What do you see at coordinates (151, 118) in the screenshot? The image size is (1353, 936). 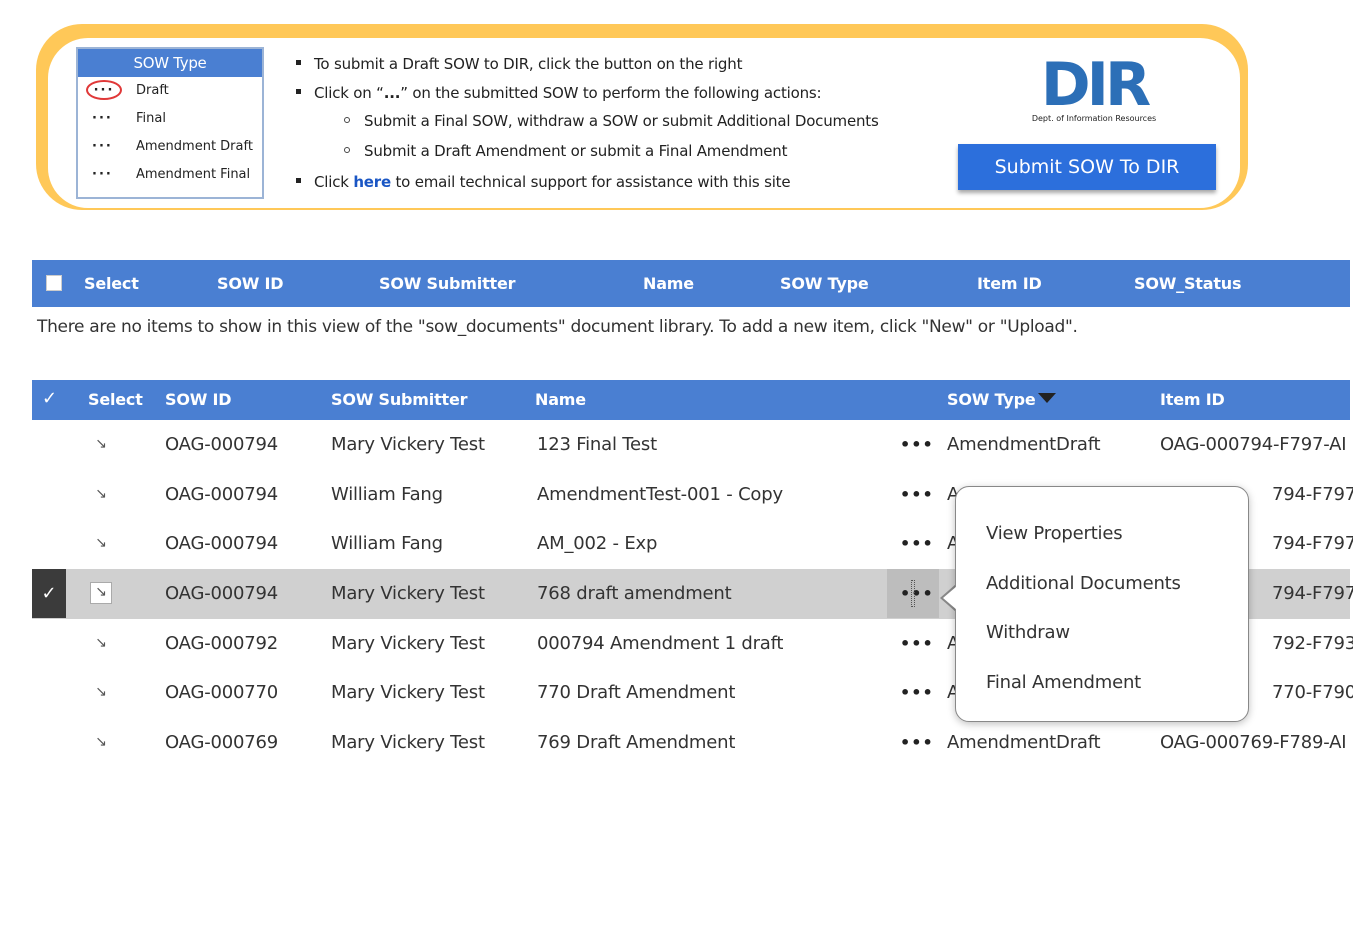 I see `legend-label: Final` at bounding box center [151, 118].